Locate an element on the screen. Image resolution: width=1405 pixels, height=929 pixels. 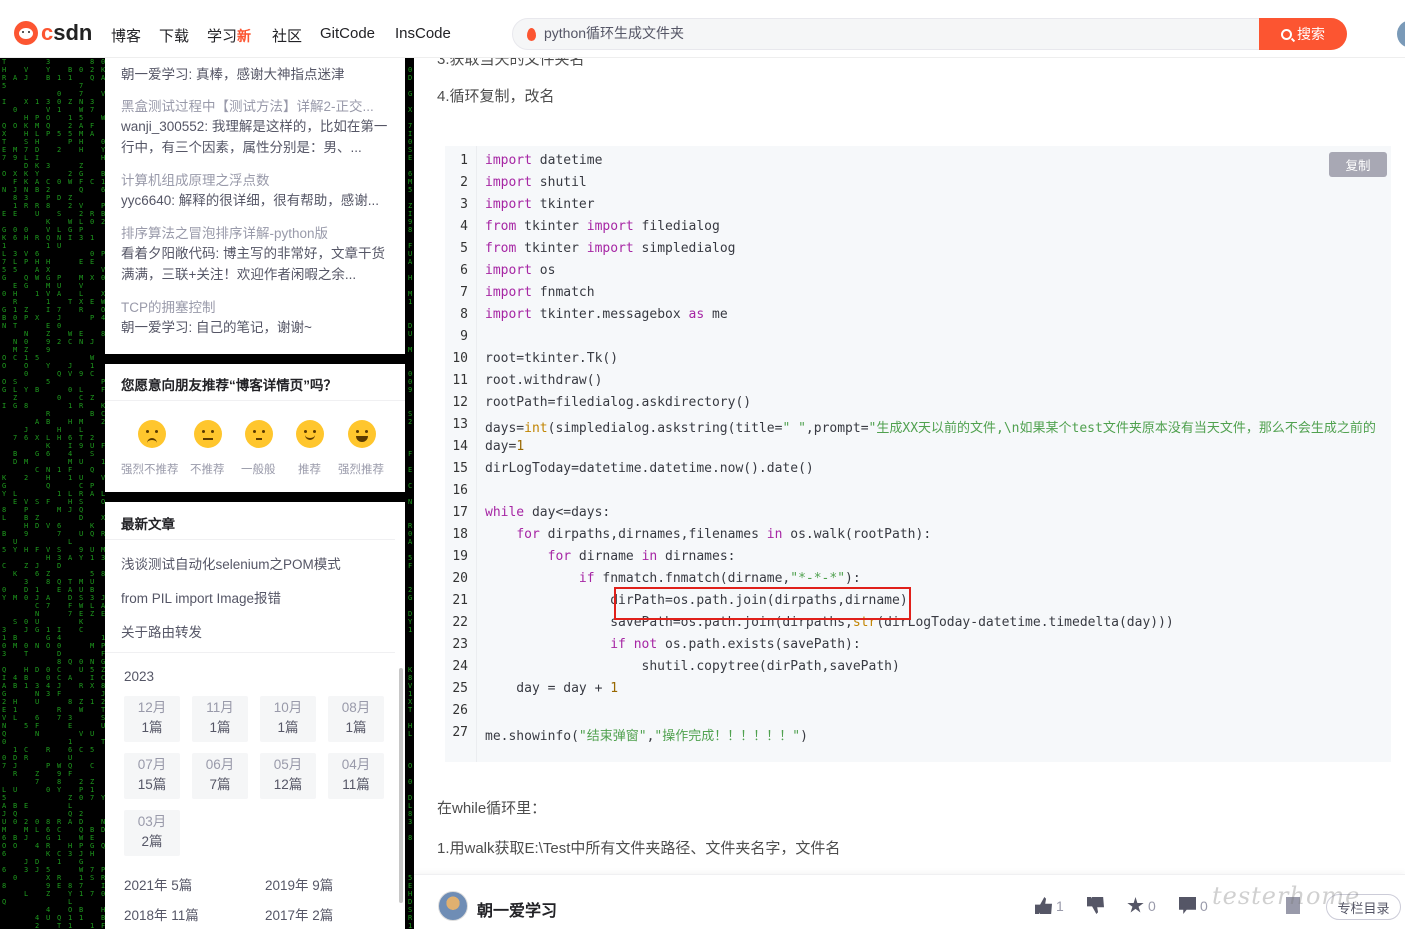
nav-download: 下载 is located at coordinates (174, 35).